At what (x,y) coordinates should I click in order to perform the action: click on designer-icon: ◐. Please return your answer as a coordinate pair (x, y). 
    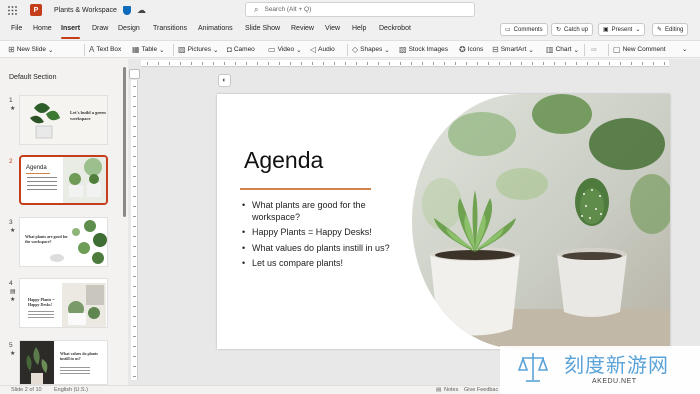
    Looking at the image, I should click on (224, 80).